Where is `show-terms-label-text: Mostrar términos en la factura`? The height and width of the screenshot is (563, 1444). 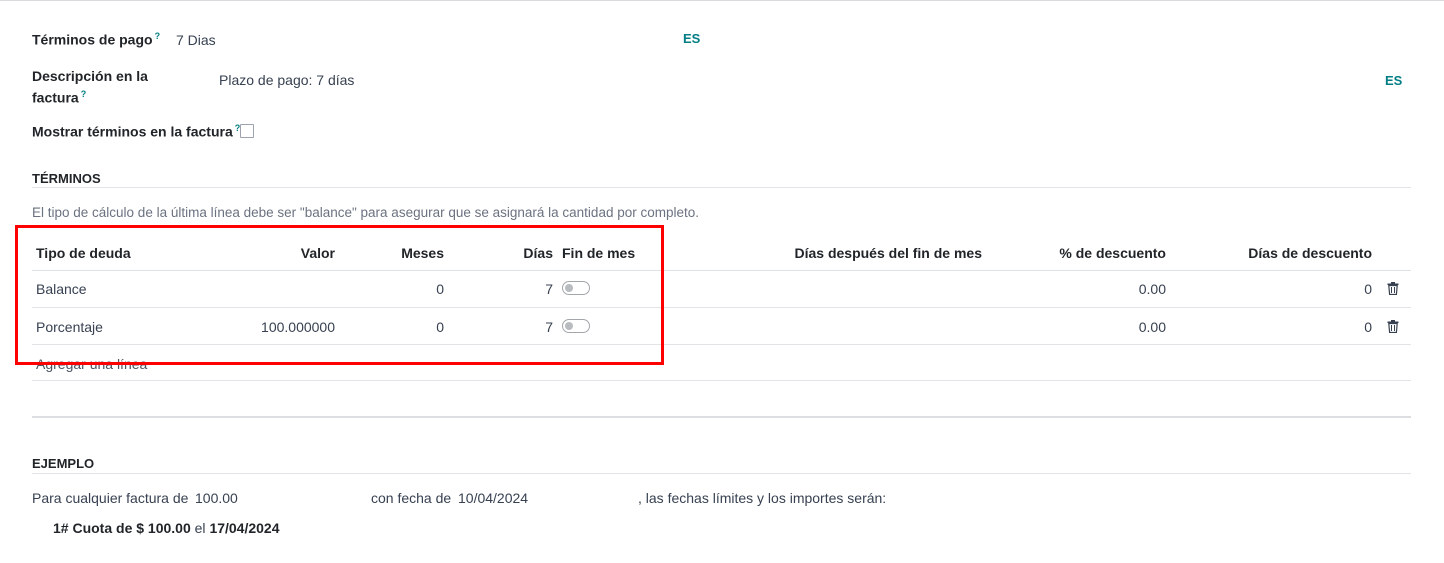
show-terms-label-text: Mostrar términos en la factura is located at coordinates (132, 131).